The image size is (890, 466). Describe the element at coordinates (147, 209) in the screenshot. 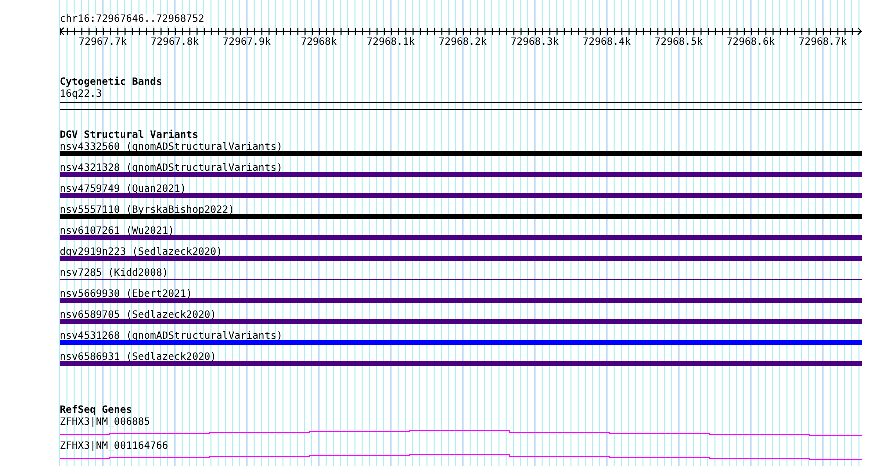

I see `variant-label: nsv5557110 (ByrskaBishop2022)` at that location.